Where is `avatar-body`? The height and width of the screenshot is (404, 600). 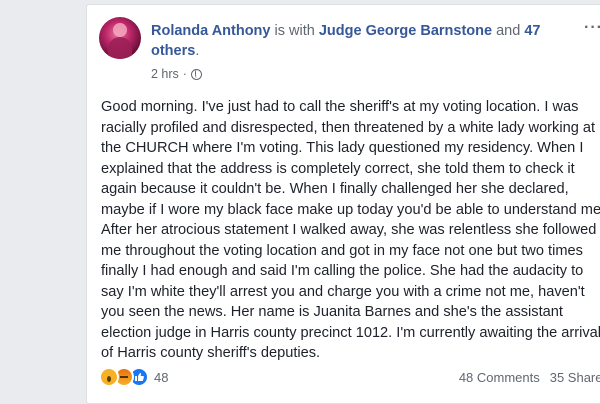
avatar-body is located at coordinates (120, 48).